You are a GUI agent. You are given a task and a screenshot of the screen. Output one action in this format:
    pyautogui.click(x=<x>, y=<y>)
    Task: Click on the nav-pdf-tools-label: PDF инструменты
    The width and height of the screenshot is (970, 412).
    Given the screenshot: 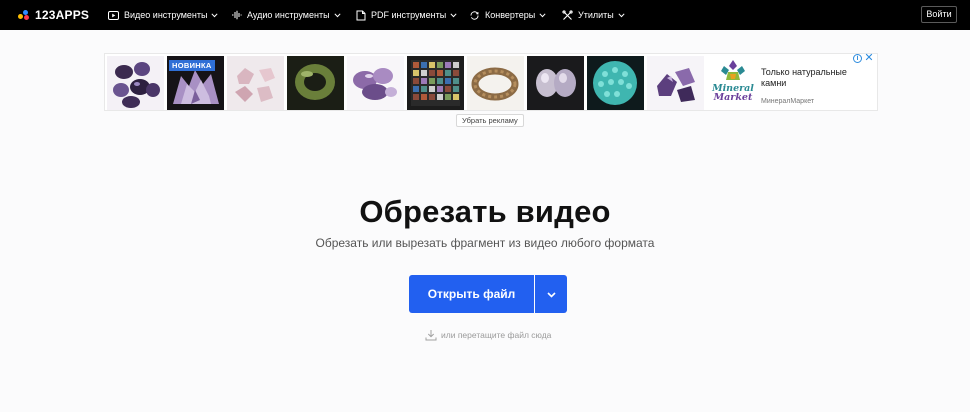 What is the action you would take?
    pyautogui.click(x=409, y=15)
    